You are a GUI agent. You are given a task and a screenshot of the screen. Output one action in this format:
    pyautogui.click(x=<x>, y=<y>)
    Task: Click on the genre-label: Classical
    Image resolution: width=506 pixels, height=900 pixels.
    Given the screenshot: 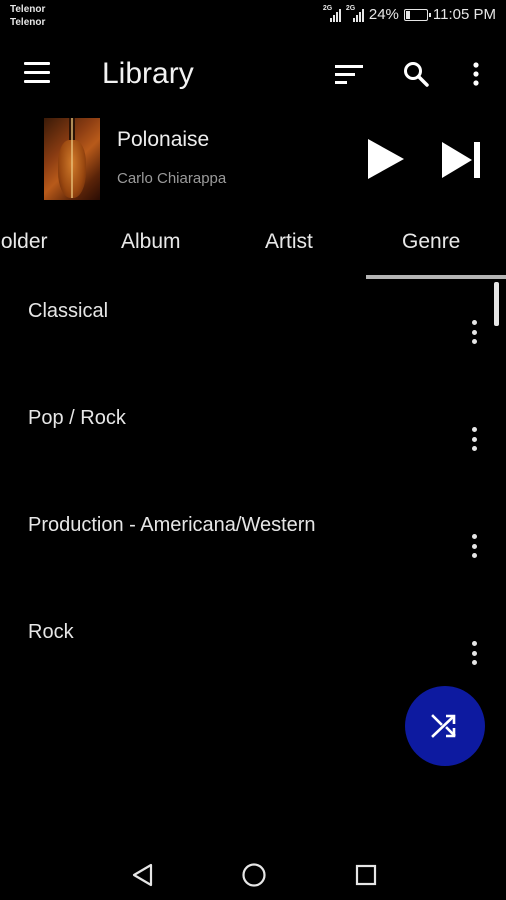 What is the action you would take?
    pyautogui.click(x=68, y=311)
    